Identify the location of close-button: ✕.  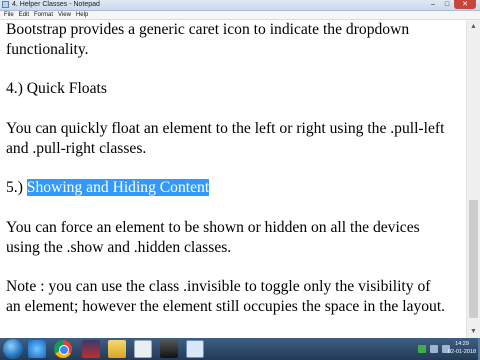
(465, 4).